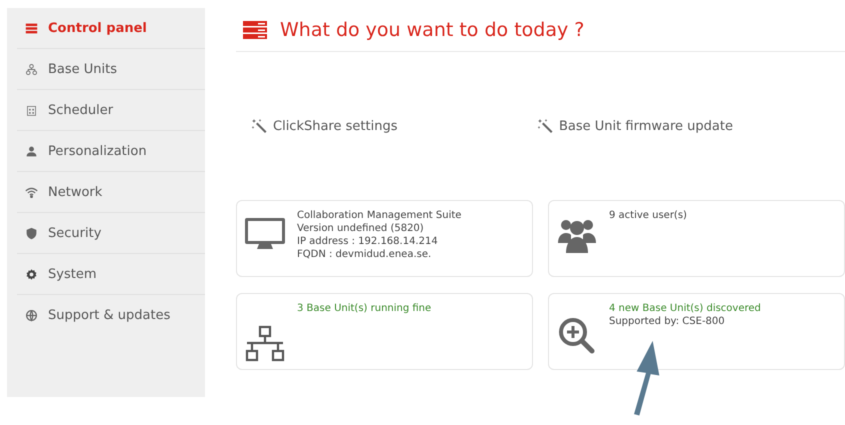 Image resolution: width=845 pixels, height=425 pixels. What do you see at coordinates (31, 69) in the screenshot?
I see `hierarchy-icon` at bounding box center [31, 69].